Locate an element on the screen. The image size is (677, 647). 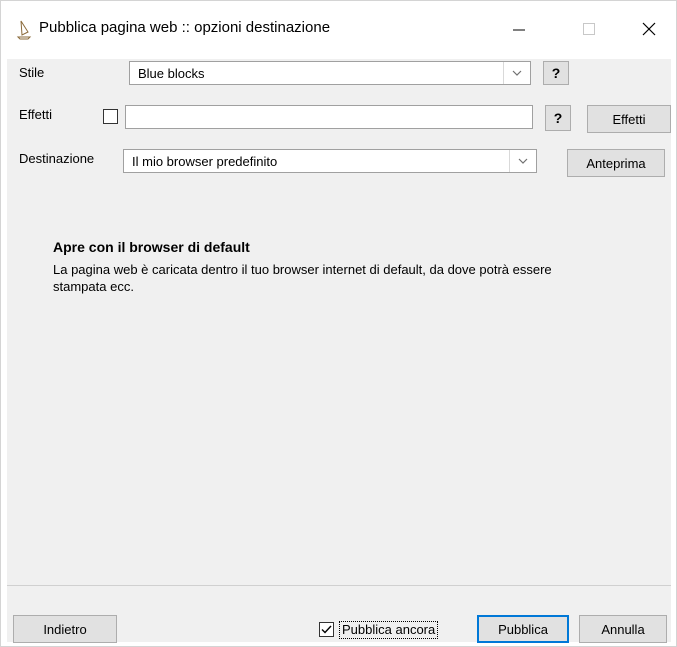
style-label: Stile is located at coordinates (32, 72).